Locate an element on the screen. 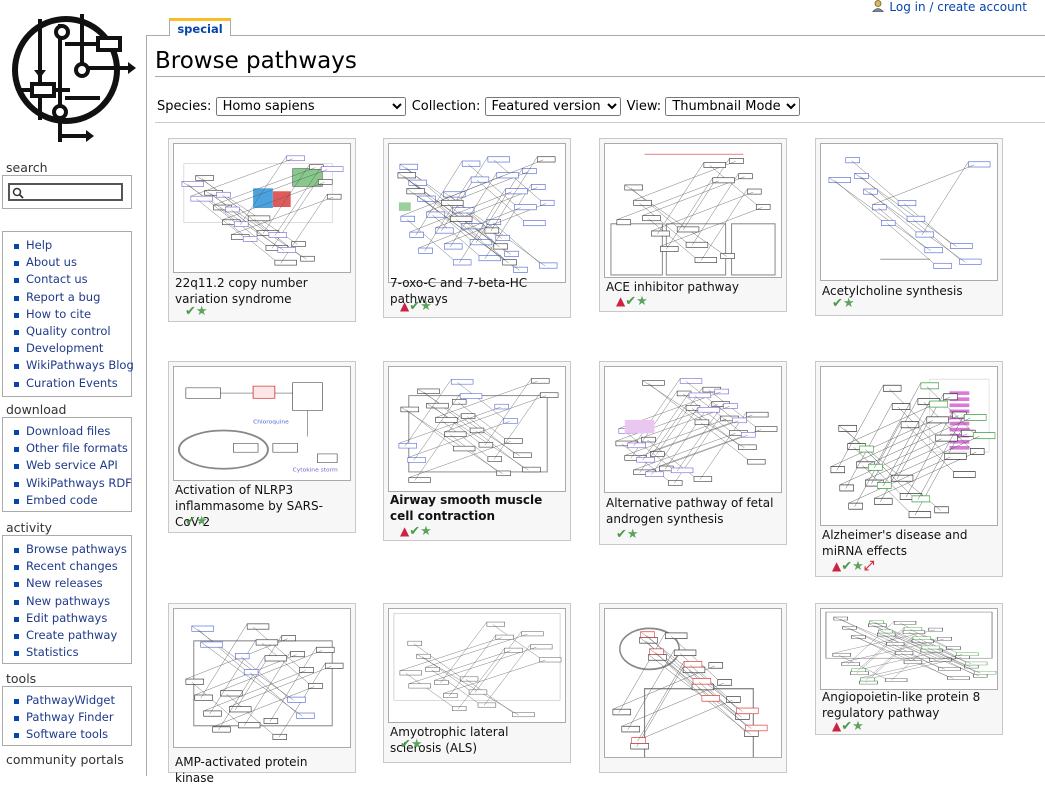 The height and width of the screenshot is (786, 1045). pathway-card: Amyotrophic lateral sclerosis (ALS) ✔★ is located at coordinates (477, 683).